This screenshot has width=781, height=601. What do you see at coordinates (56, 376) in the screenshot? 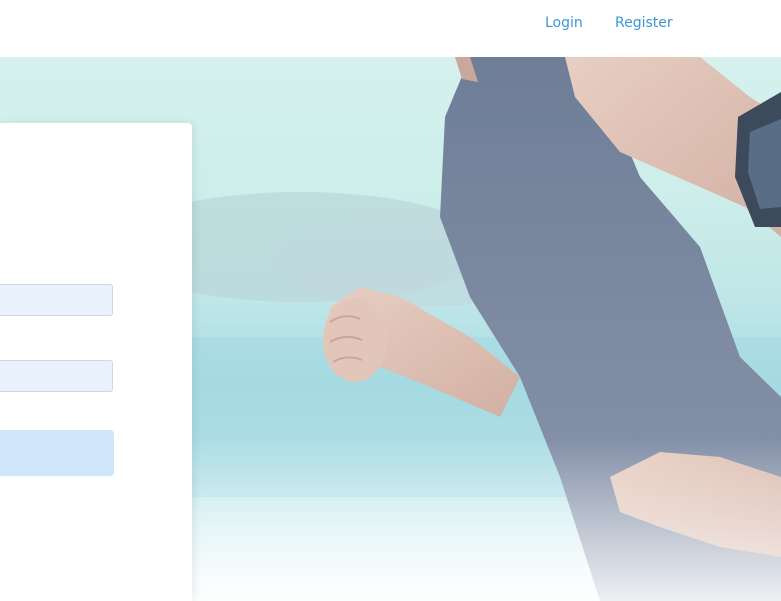
I see `password-input` at bounding box center [56, 376].